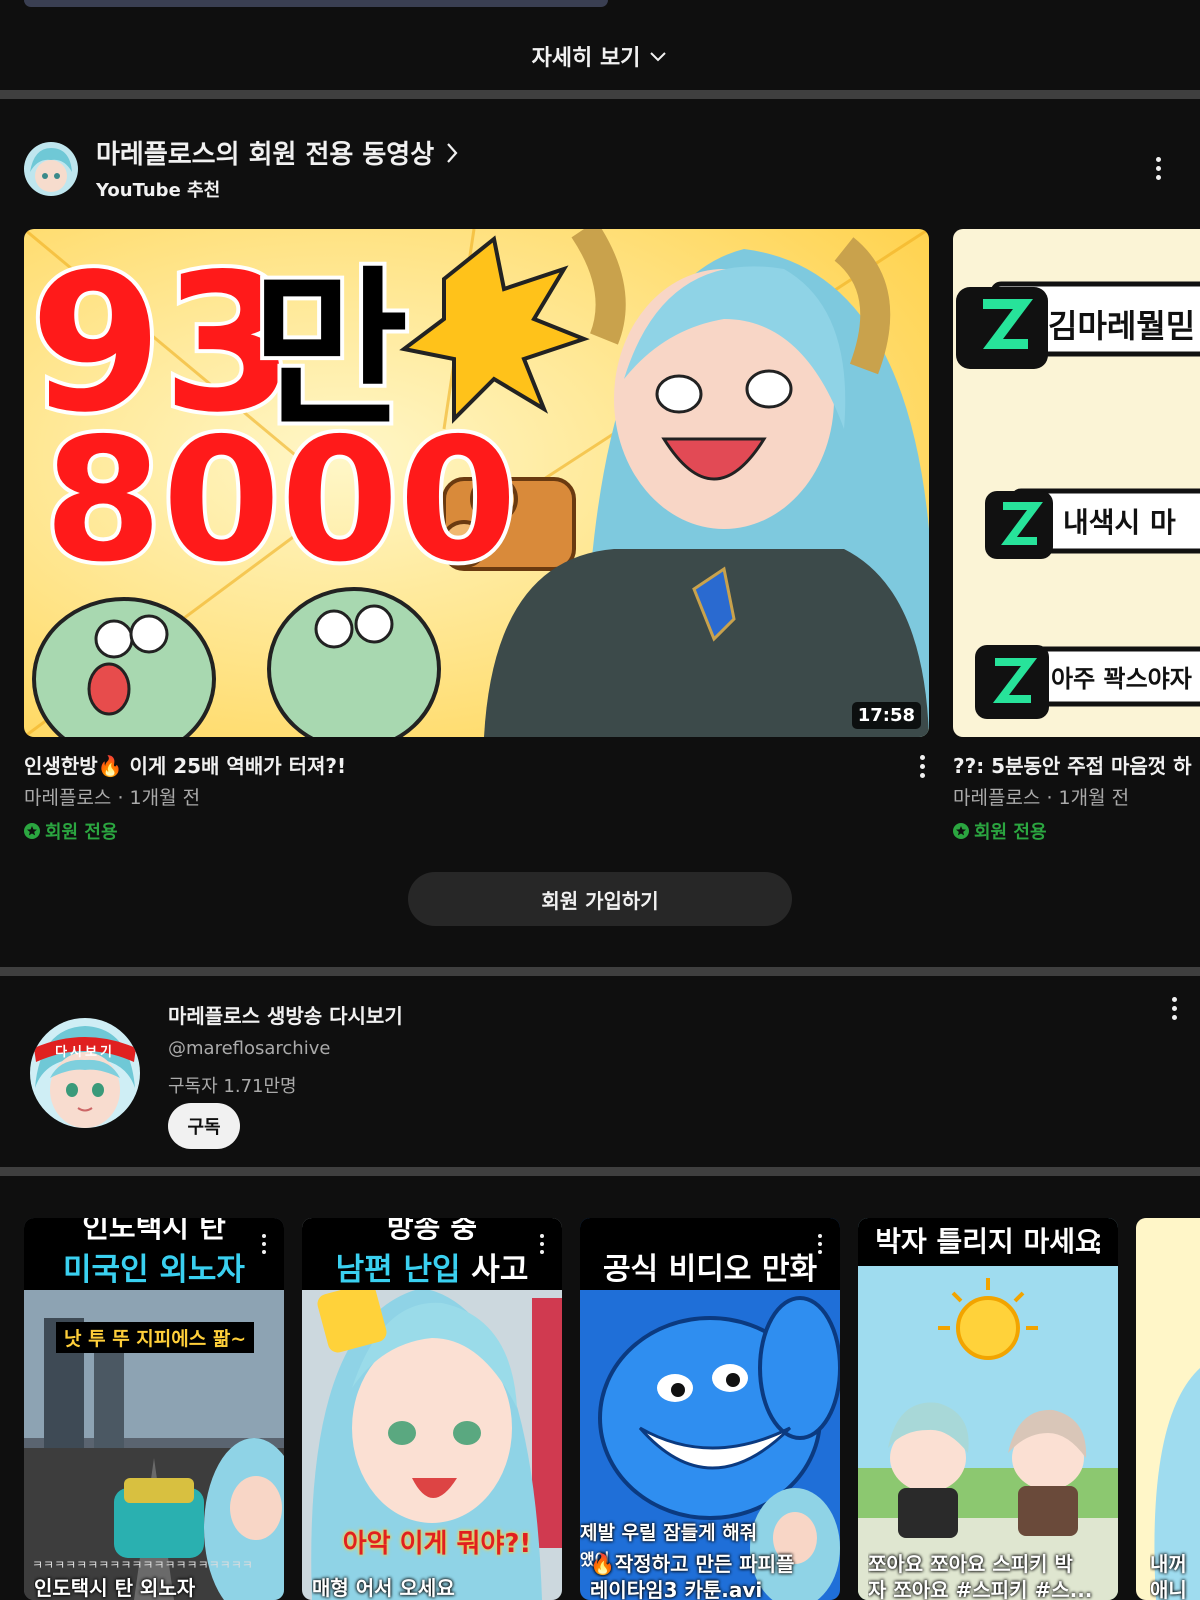  I want to click on previous-section-image-edge, so click(316, 3).